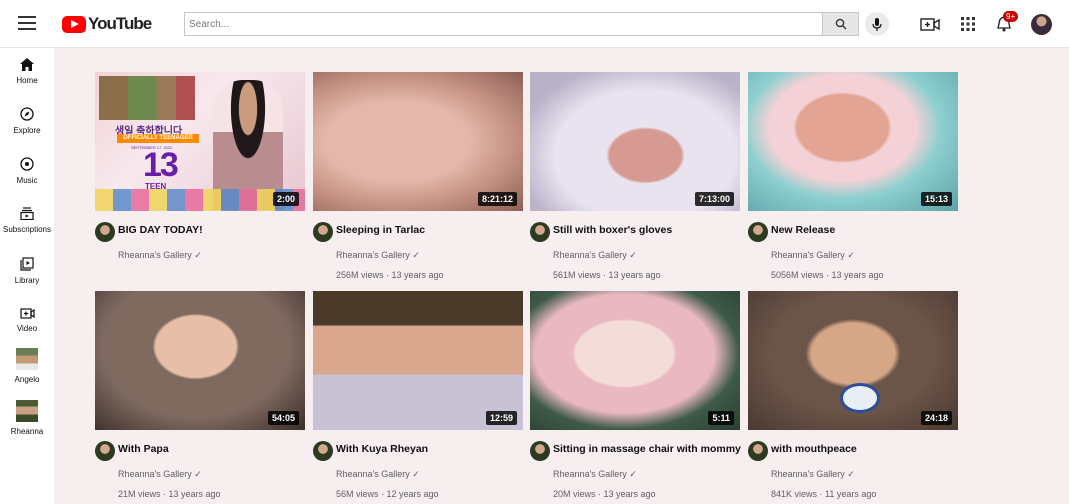 The width and height of the screenshot is (1069, 504). Describe the element at coordinates (853, 360) in the screenshot. I see `video-thumbnail: 24:18` at that location.